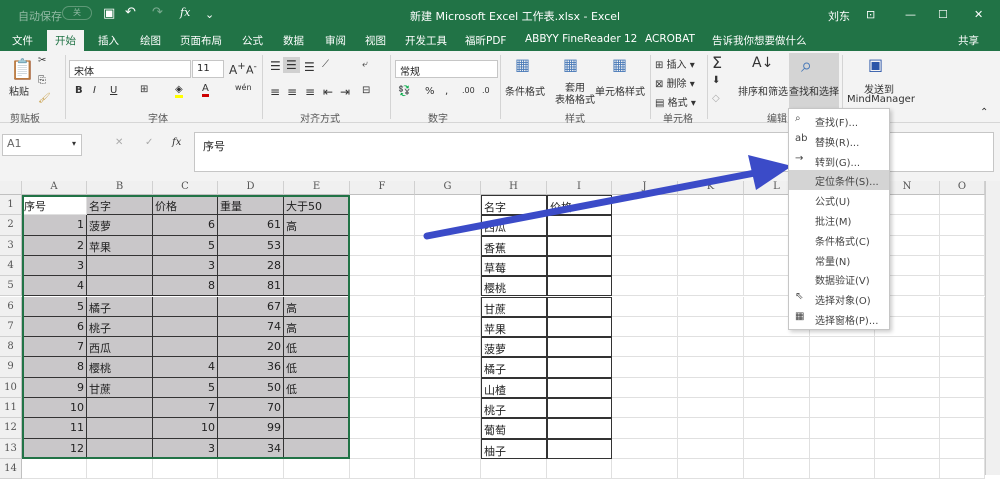 This screenshot has width=1000, height=479. What do you see at coordinates (833, 222) in the screenshot?
I see `menu-item-label: 批注(M)` at bounding box center [833, 222].